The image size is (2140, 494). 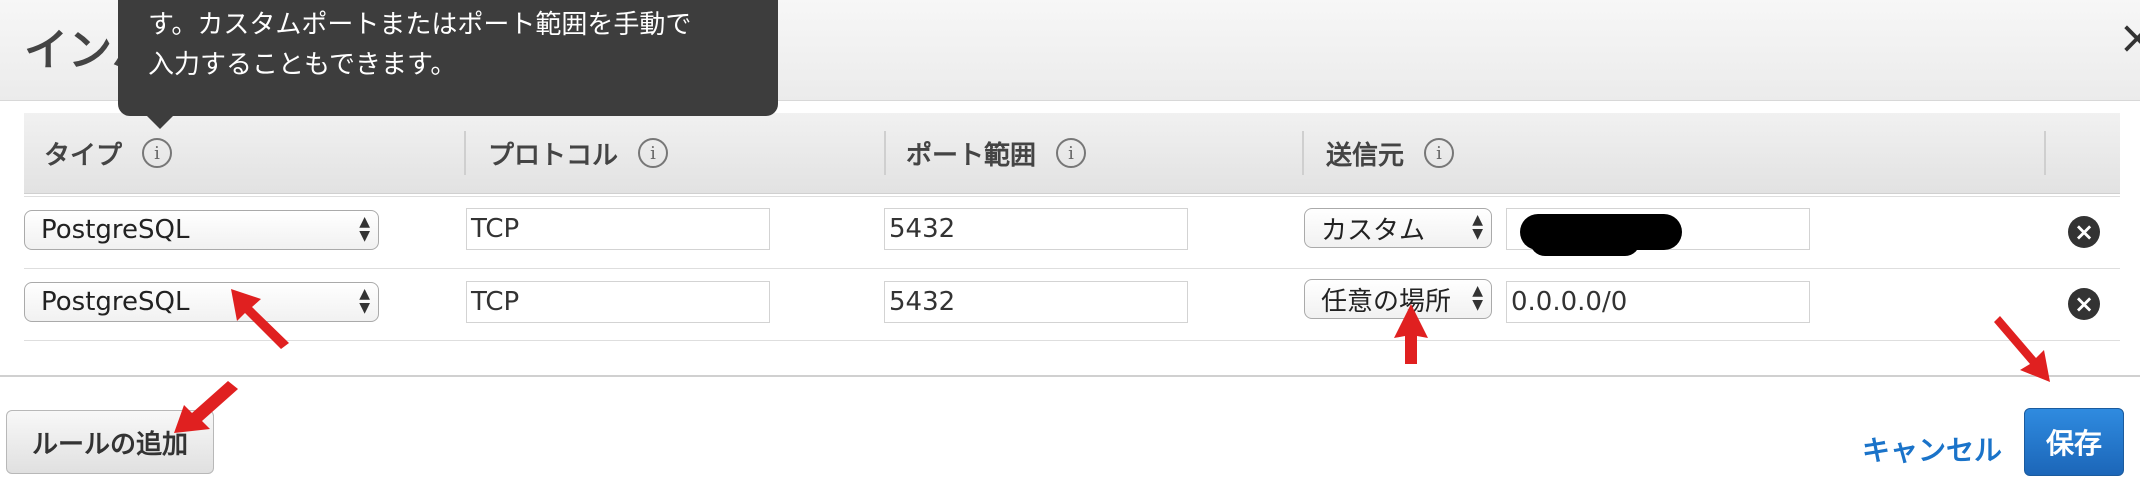 I want to click on column-header-label: ポート範囲, so click(x=971, y=155).